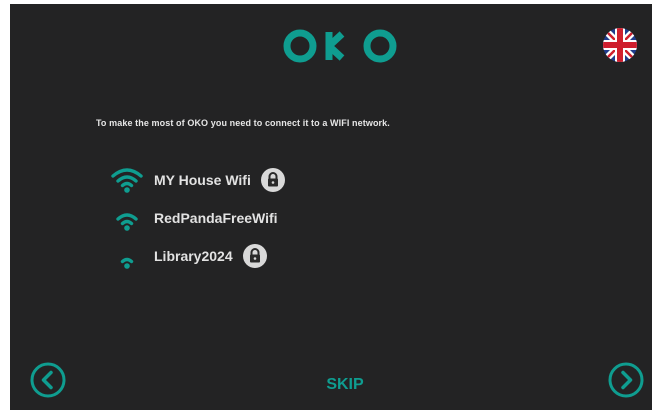 The width and height of the screenshot is (662, 414). What do you see at coordinates (127, 180) in the screenshot?
I see `wifi-strong-icon` at bounding box center [127, 180].